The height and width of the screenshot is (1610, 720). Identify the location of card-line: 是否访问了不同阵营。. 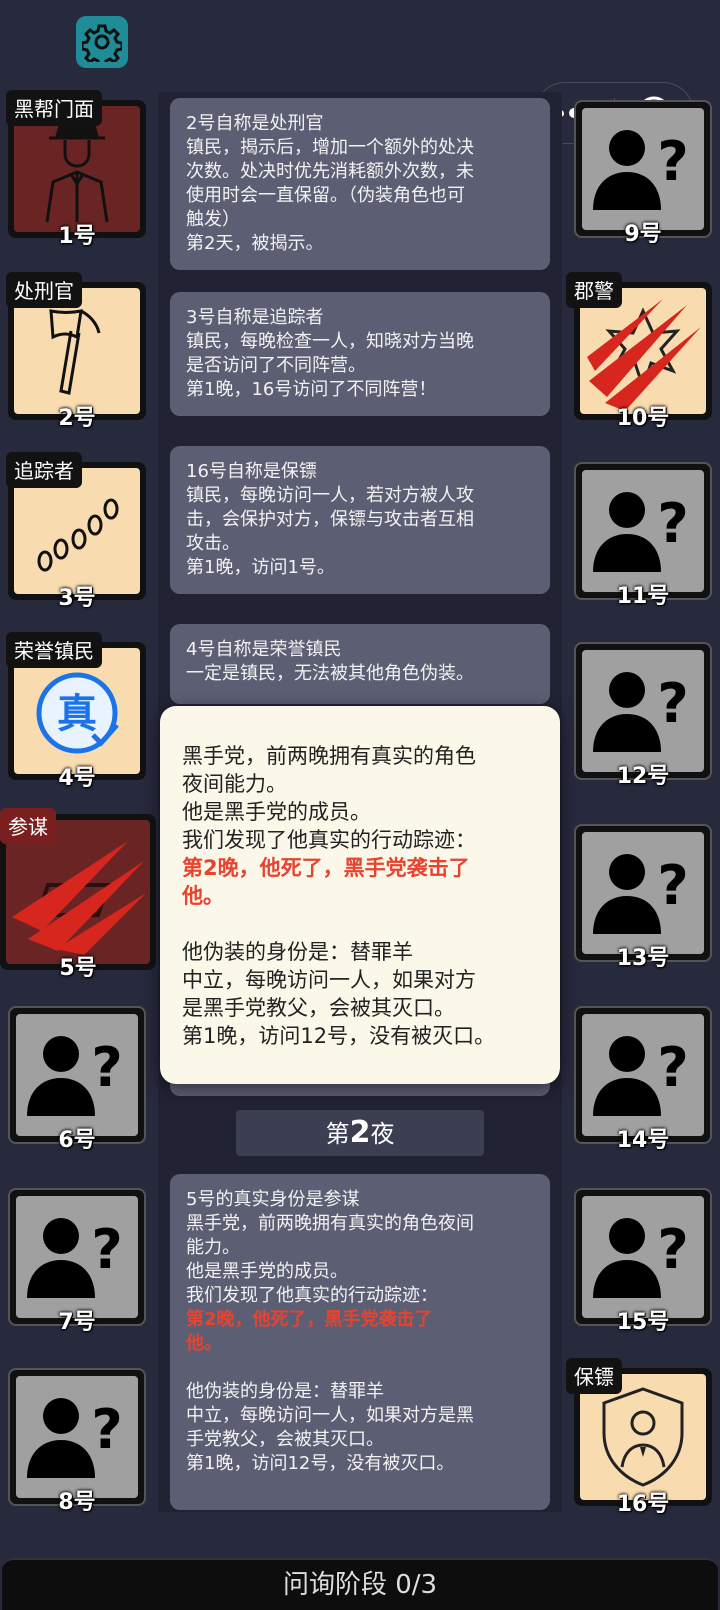
(276, 365).